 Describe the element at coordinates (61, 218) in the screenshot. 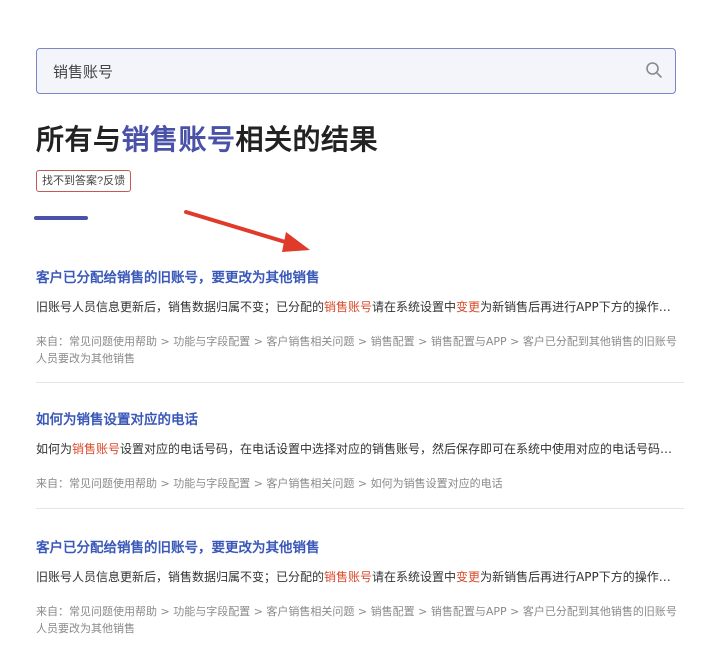

I see `tab-active-indicator` at that location.